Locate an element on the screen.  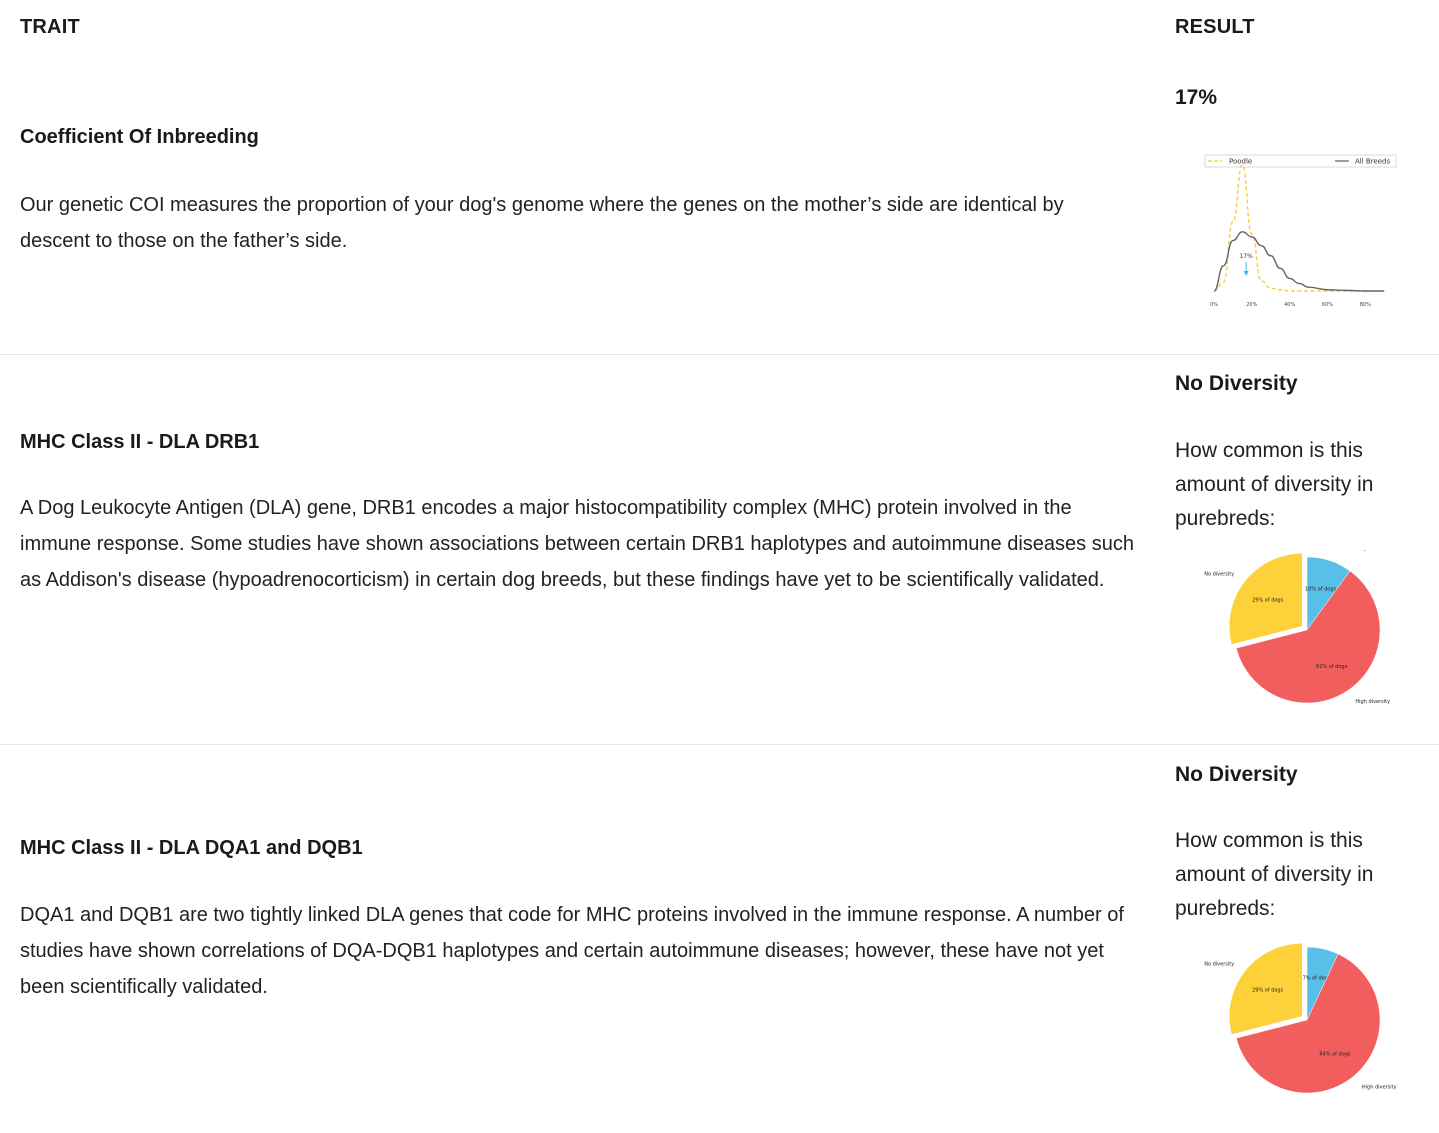
x-tick-label: 40% is located at coordinates (1289, 305).